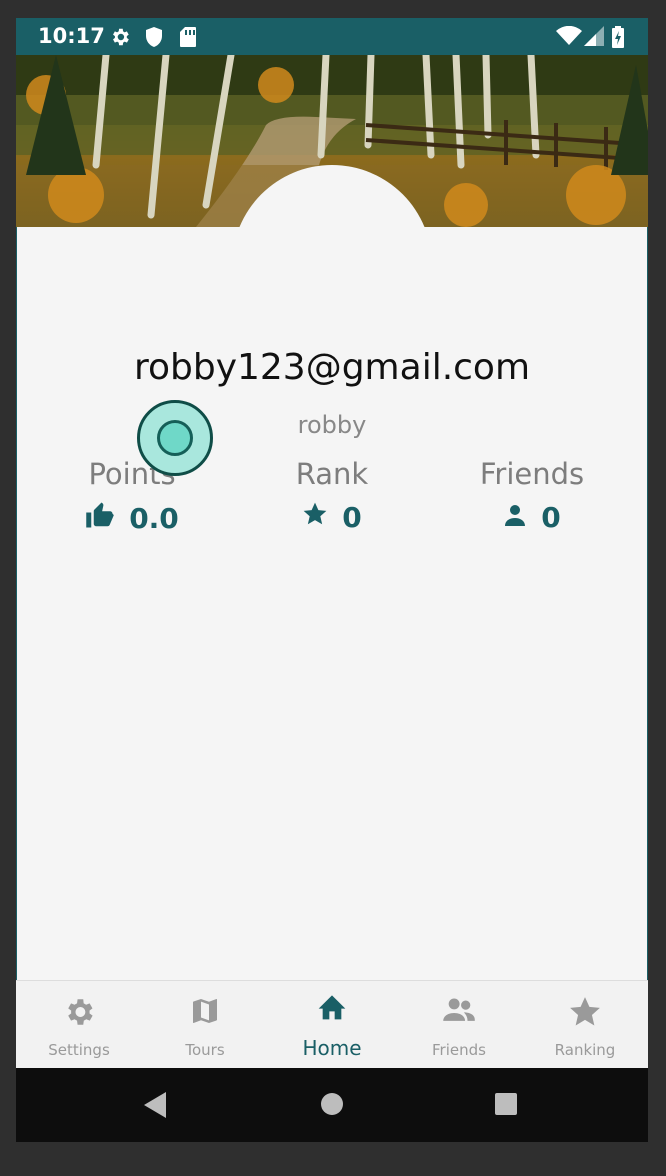 This screenshot has width=666, height=1176. What do you see at coordinates (585, 1050) in the screenshot?
I see `nav-label-ranking: Ranking` at bounding box center [585, 1050].